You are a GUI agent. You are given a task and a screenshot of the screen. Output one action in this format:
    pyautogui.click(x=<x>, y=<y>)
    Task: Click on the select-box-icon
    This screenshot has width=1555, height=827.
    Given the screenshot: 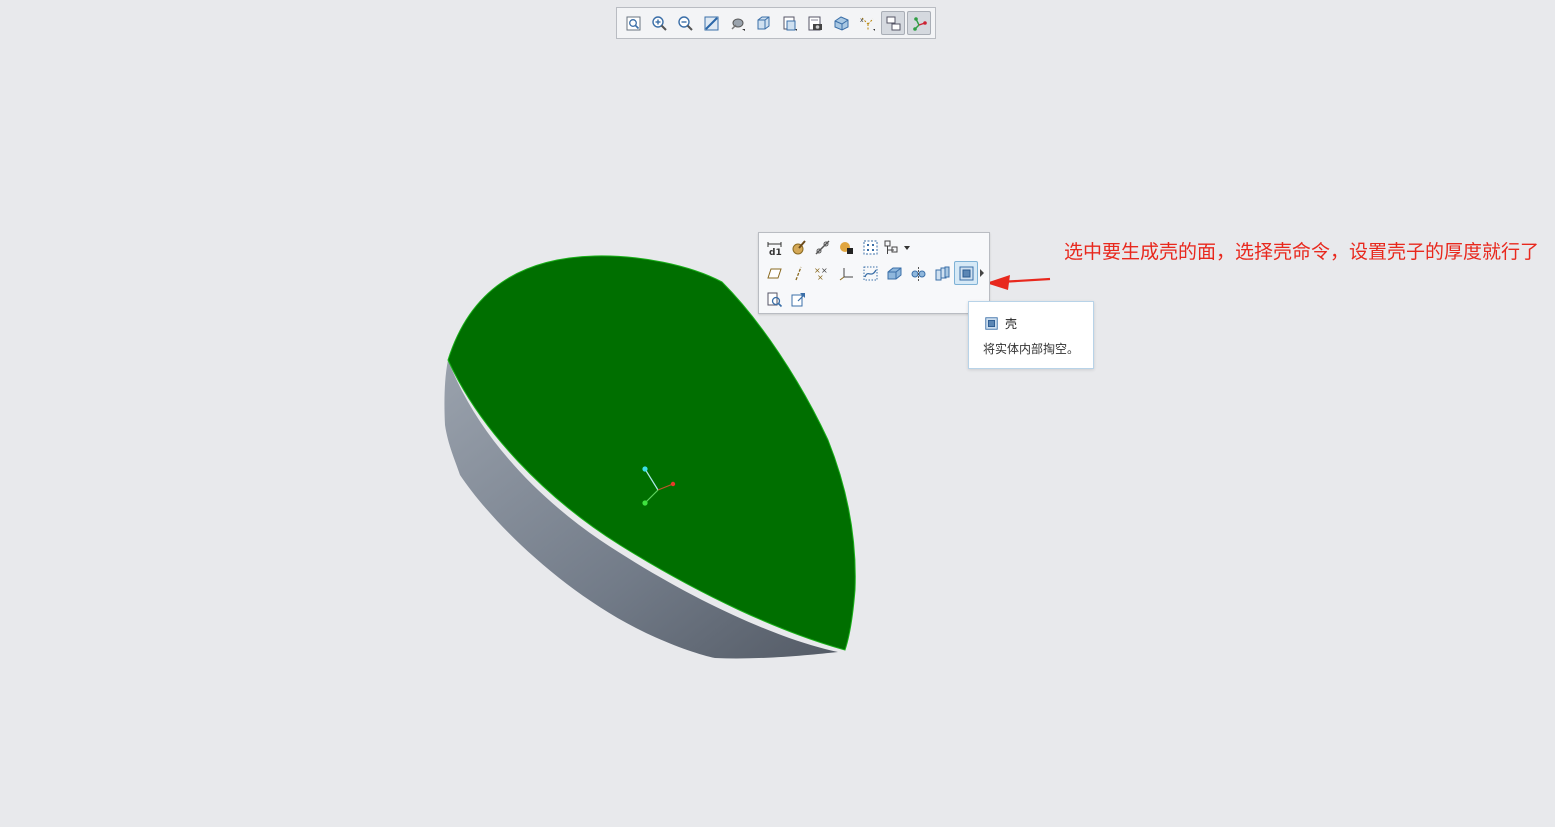 What is the action you would take?
    pyautogui.click(x=870, y=247)
    